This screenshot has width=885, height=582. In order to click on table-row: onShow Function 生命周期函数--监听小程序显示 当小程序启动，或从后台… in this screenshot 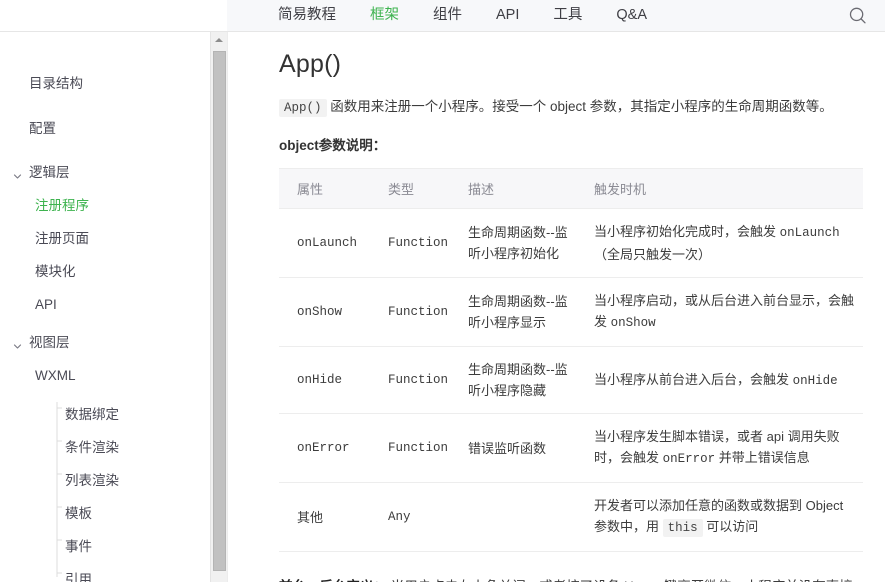, I will do `click(571, 312)`.